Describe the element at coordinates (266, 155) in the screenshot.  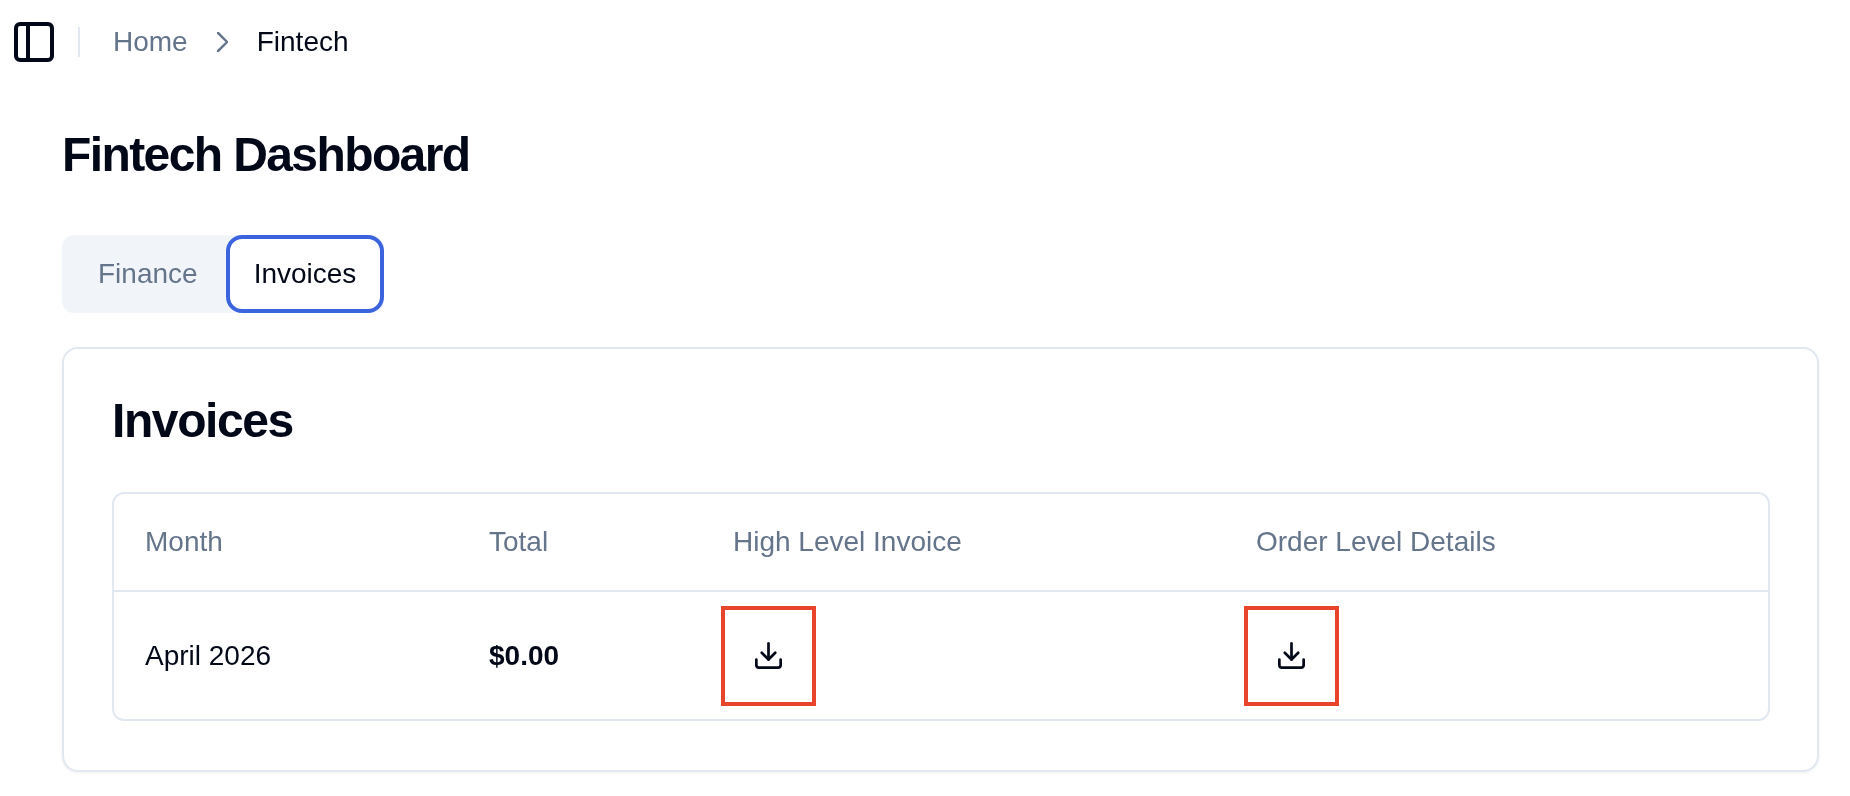
I see `page-title: Fintech Dashboard` at that location.